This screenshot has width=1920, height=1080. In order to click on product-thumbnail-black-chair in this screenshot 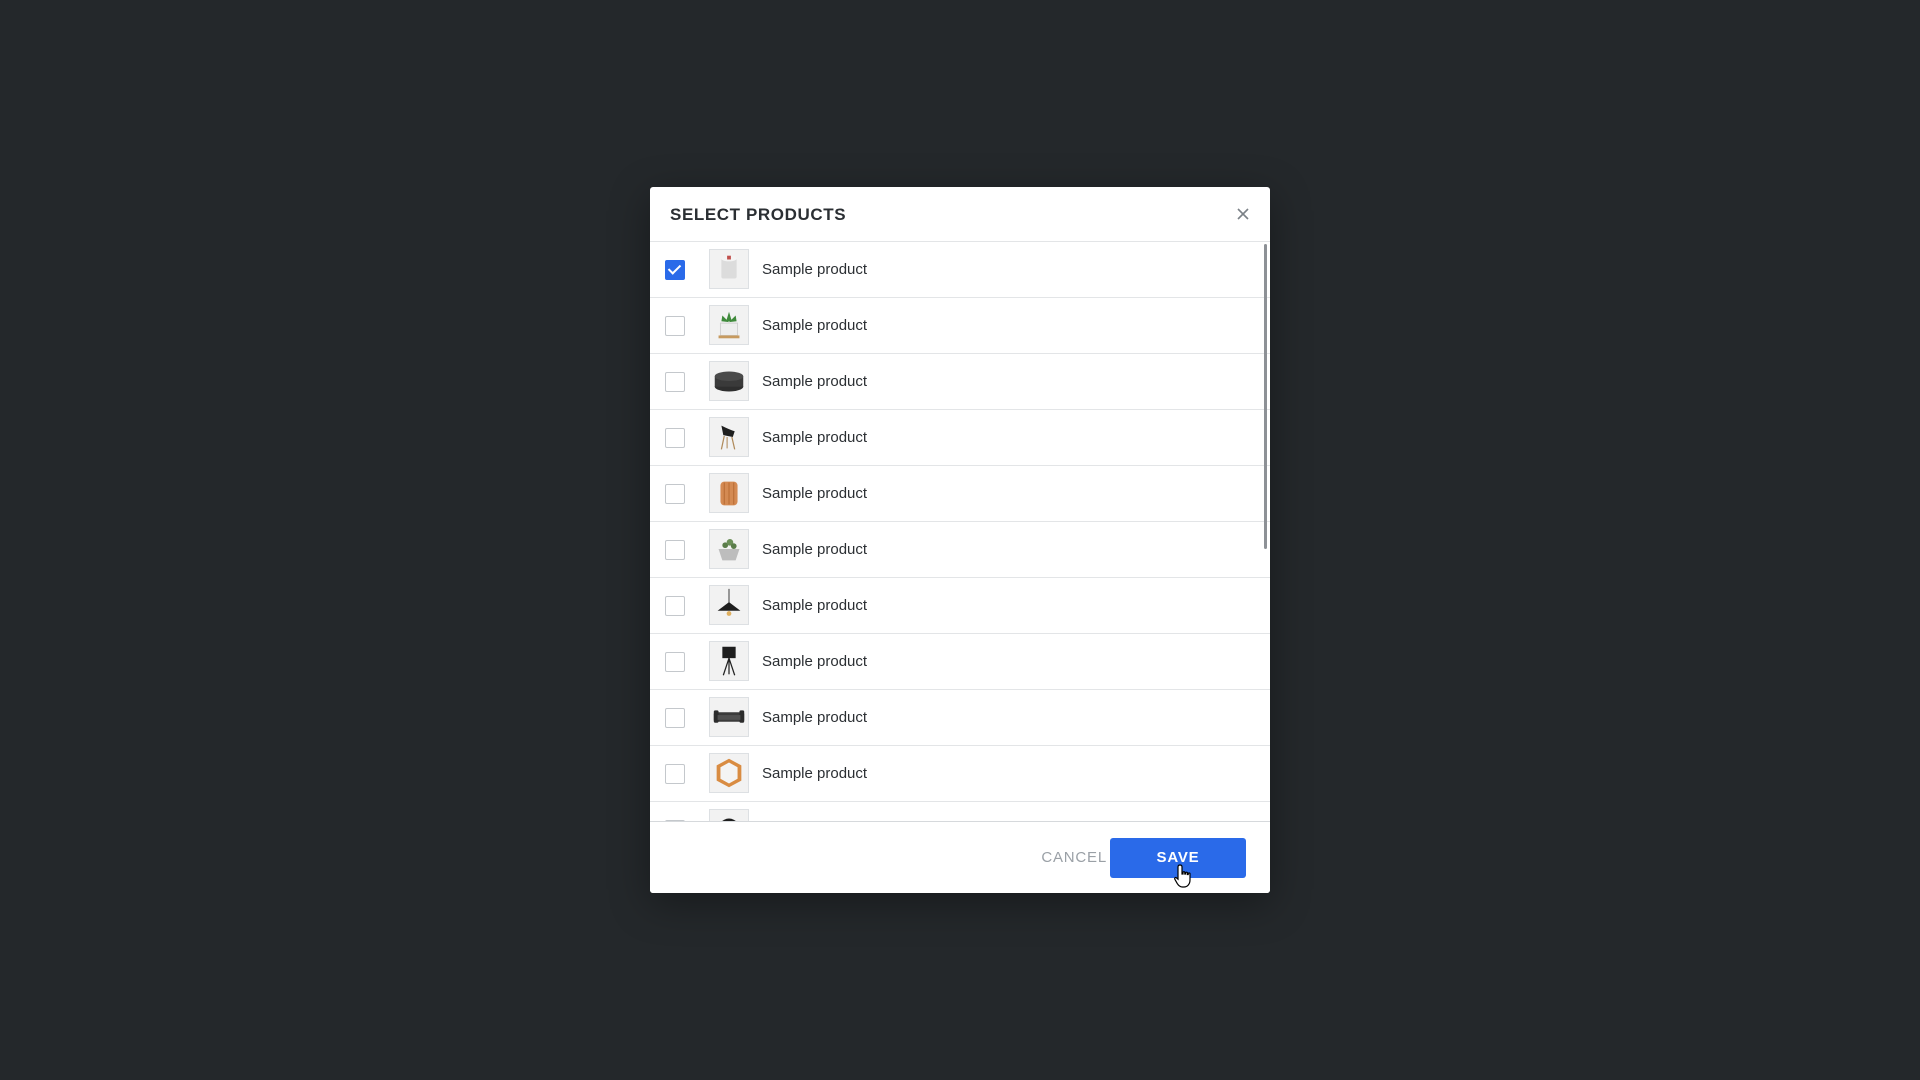, I will do `click(729, 437)`.